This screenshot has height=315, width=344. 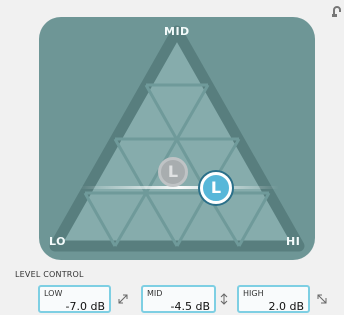 What do you see at coordinates (86, 306) in the screenshot?
I see `low-field-value: -7.0 dB` at bounding box center [86, 306].